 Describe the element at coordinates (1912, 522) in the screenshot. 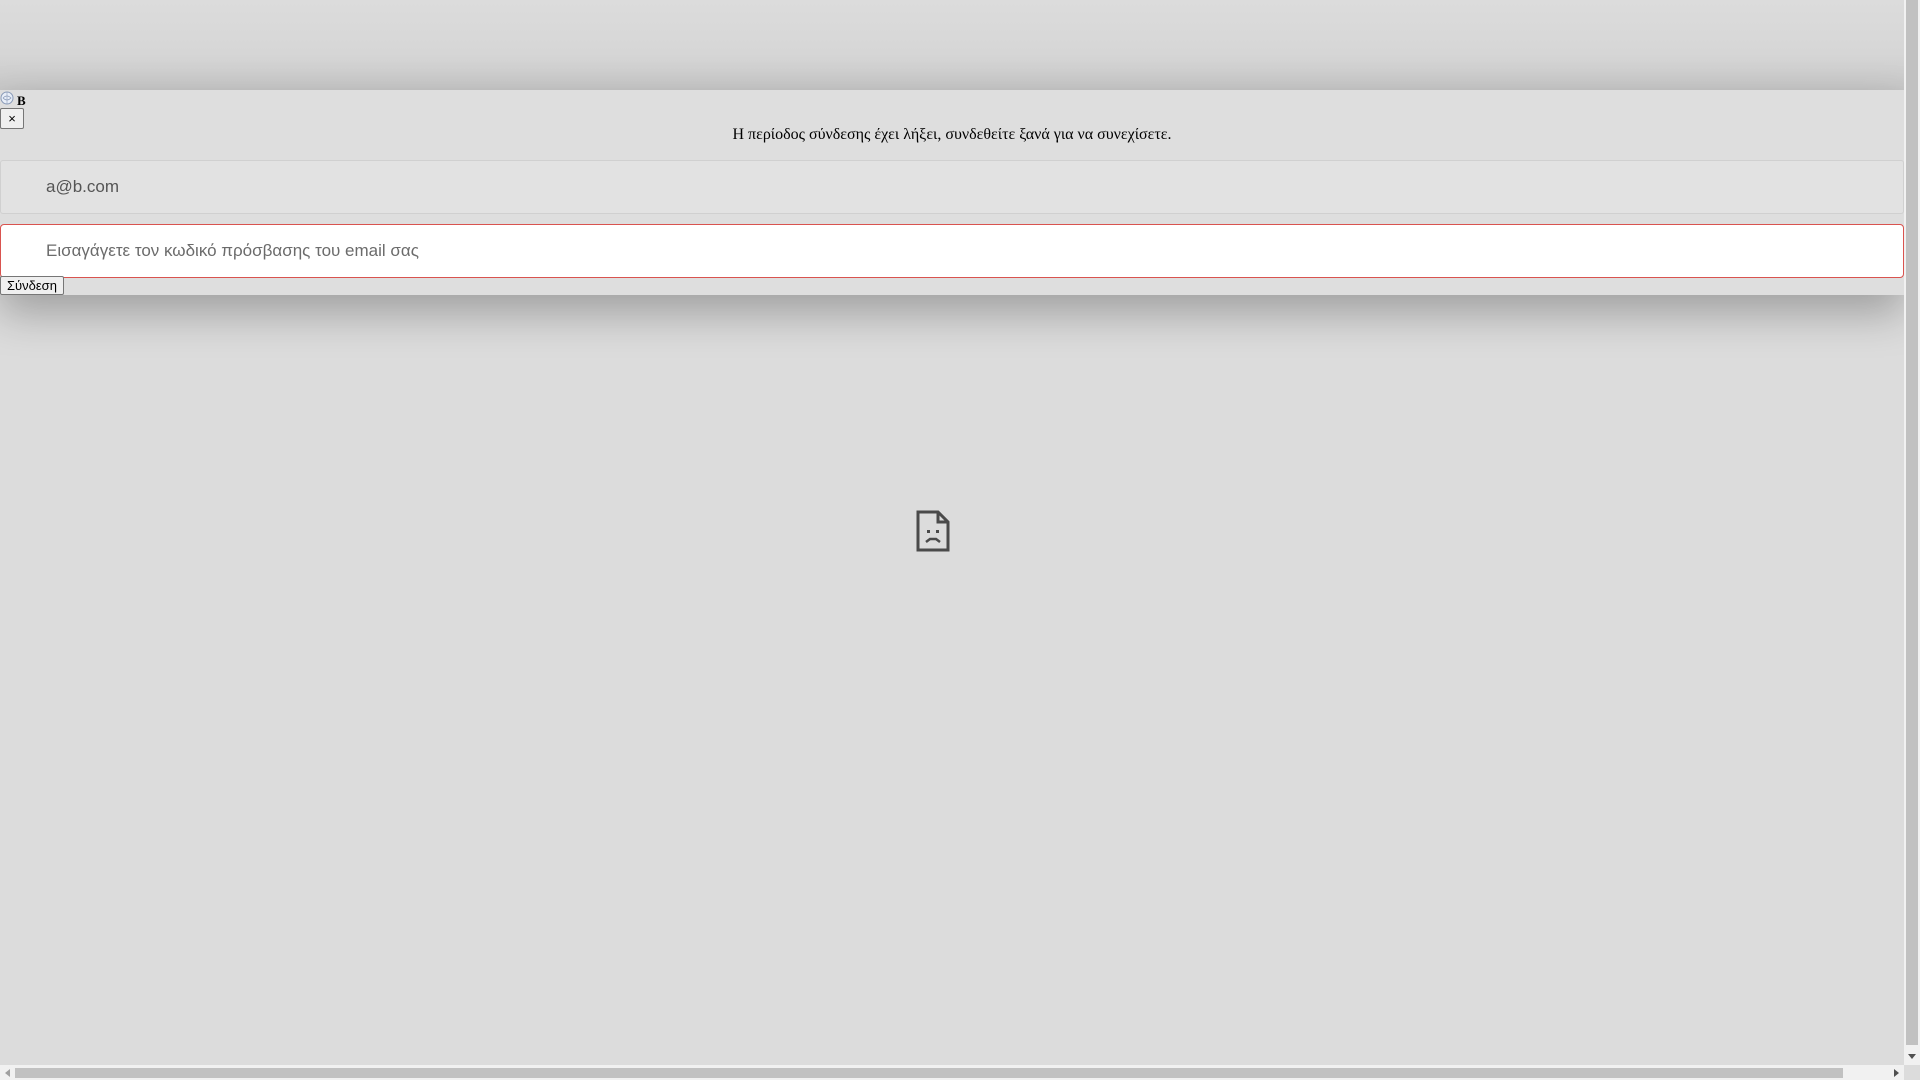

I see `vertical-scroll-thumb` at that location.